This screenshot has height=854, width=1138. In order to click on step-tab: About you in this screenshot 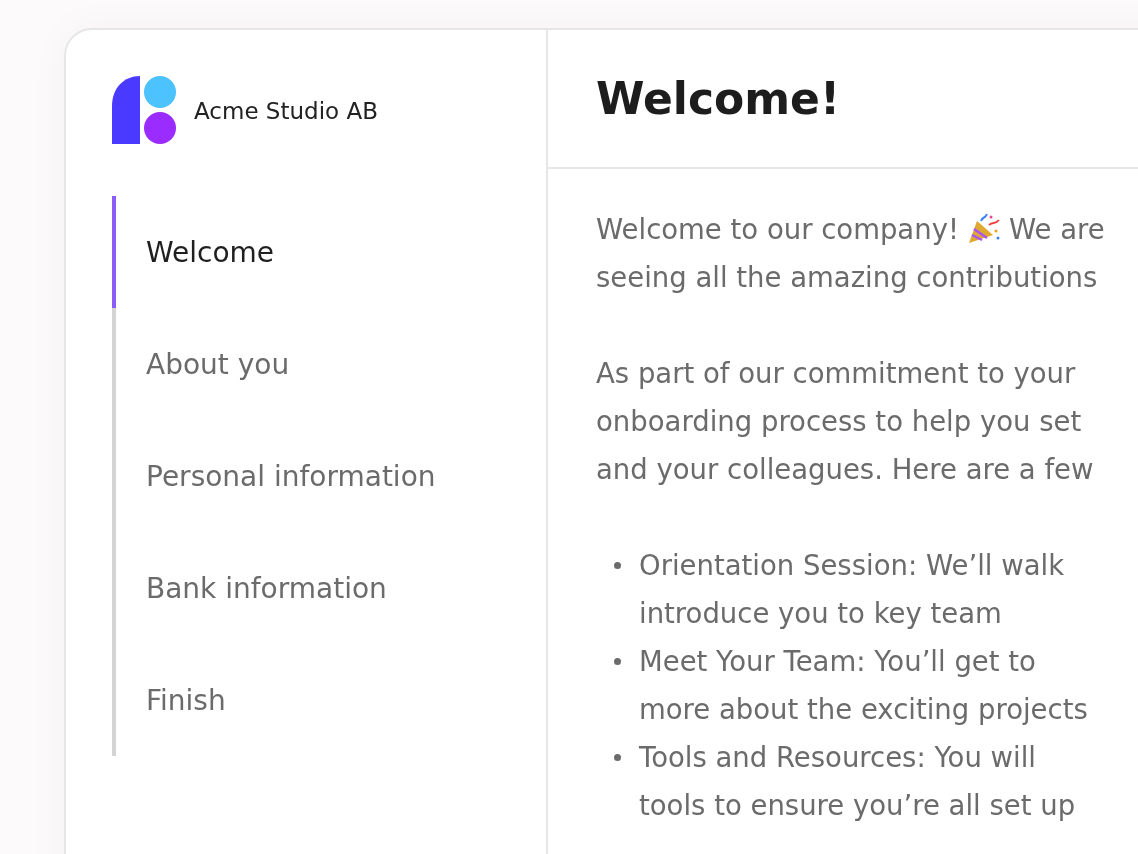, I will do `click(329, 364)`.